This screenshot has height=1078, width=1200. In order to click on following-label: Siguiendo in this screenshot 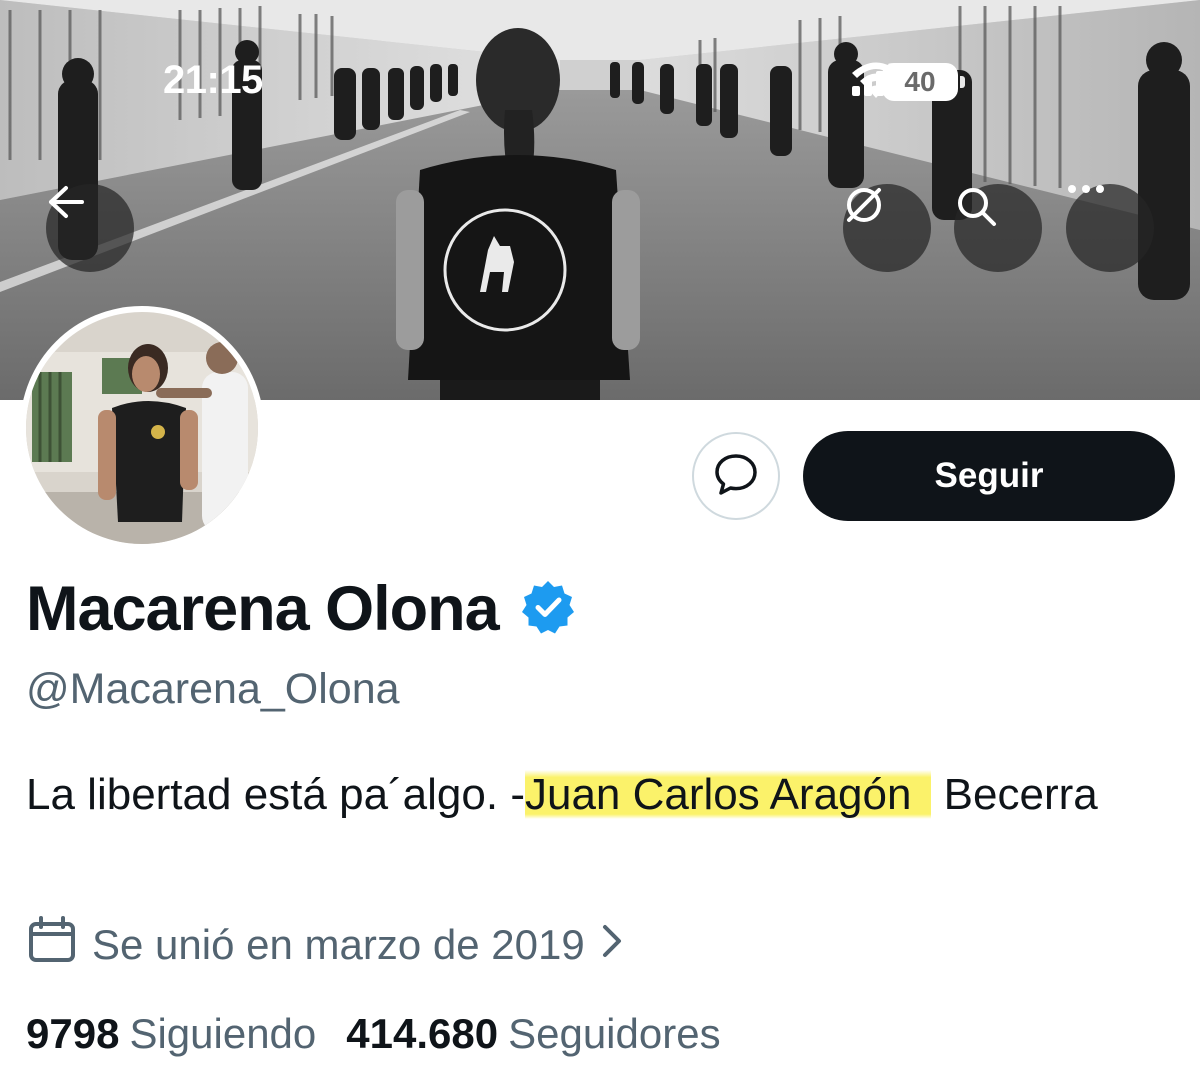, I will do `click(223, 1033)`.